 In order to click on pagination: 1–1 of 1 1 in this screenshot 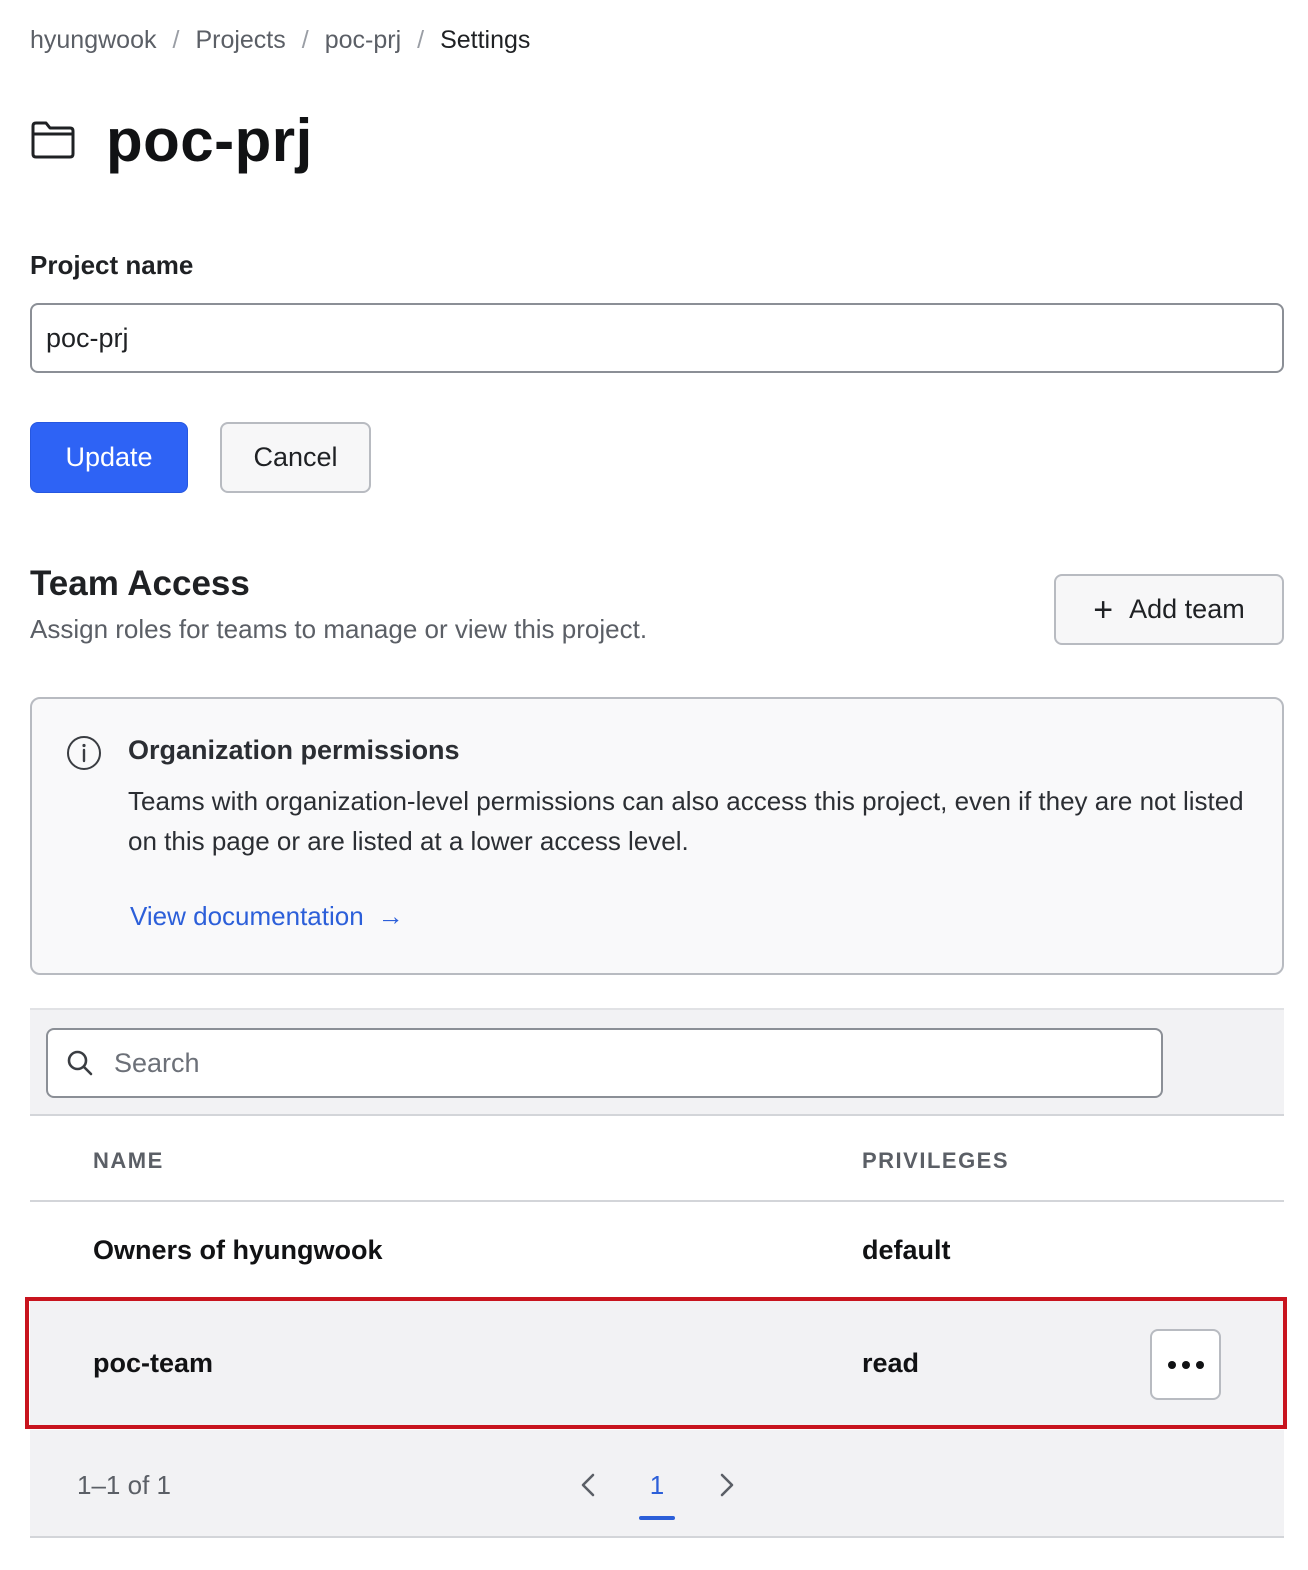, I will do `click(657, 1484)`.